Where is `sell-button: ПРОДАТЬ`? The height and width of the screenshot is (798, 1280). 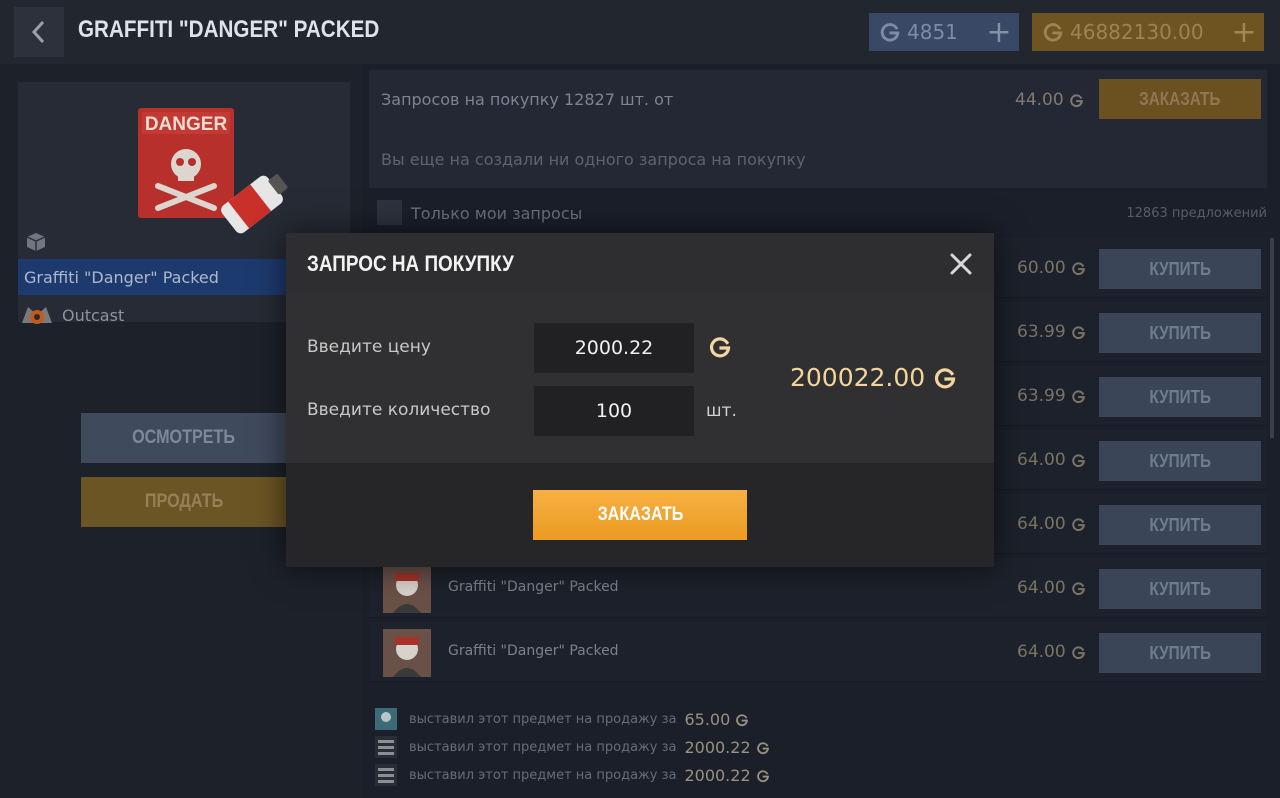 sell-button: ПРОДАТЬ is located at coordinates (184, 502).